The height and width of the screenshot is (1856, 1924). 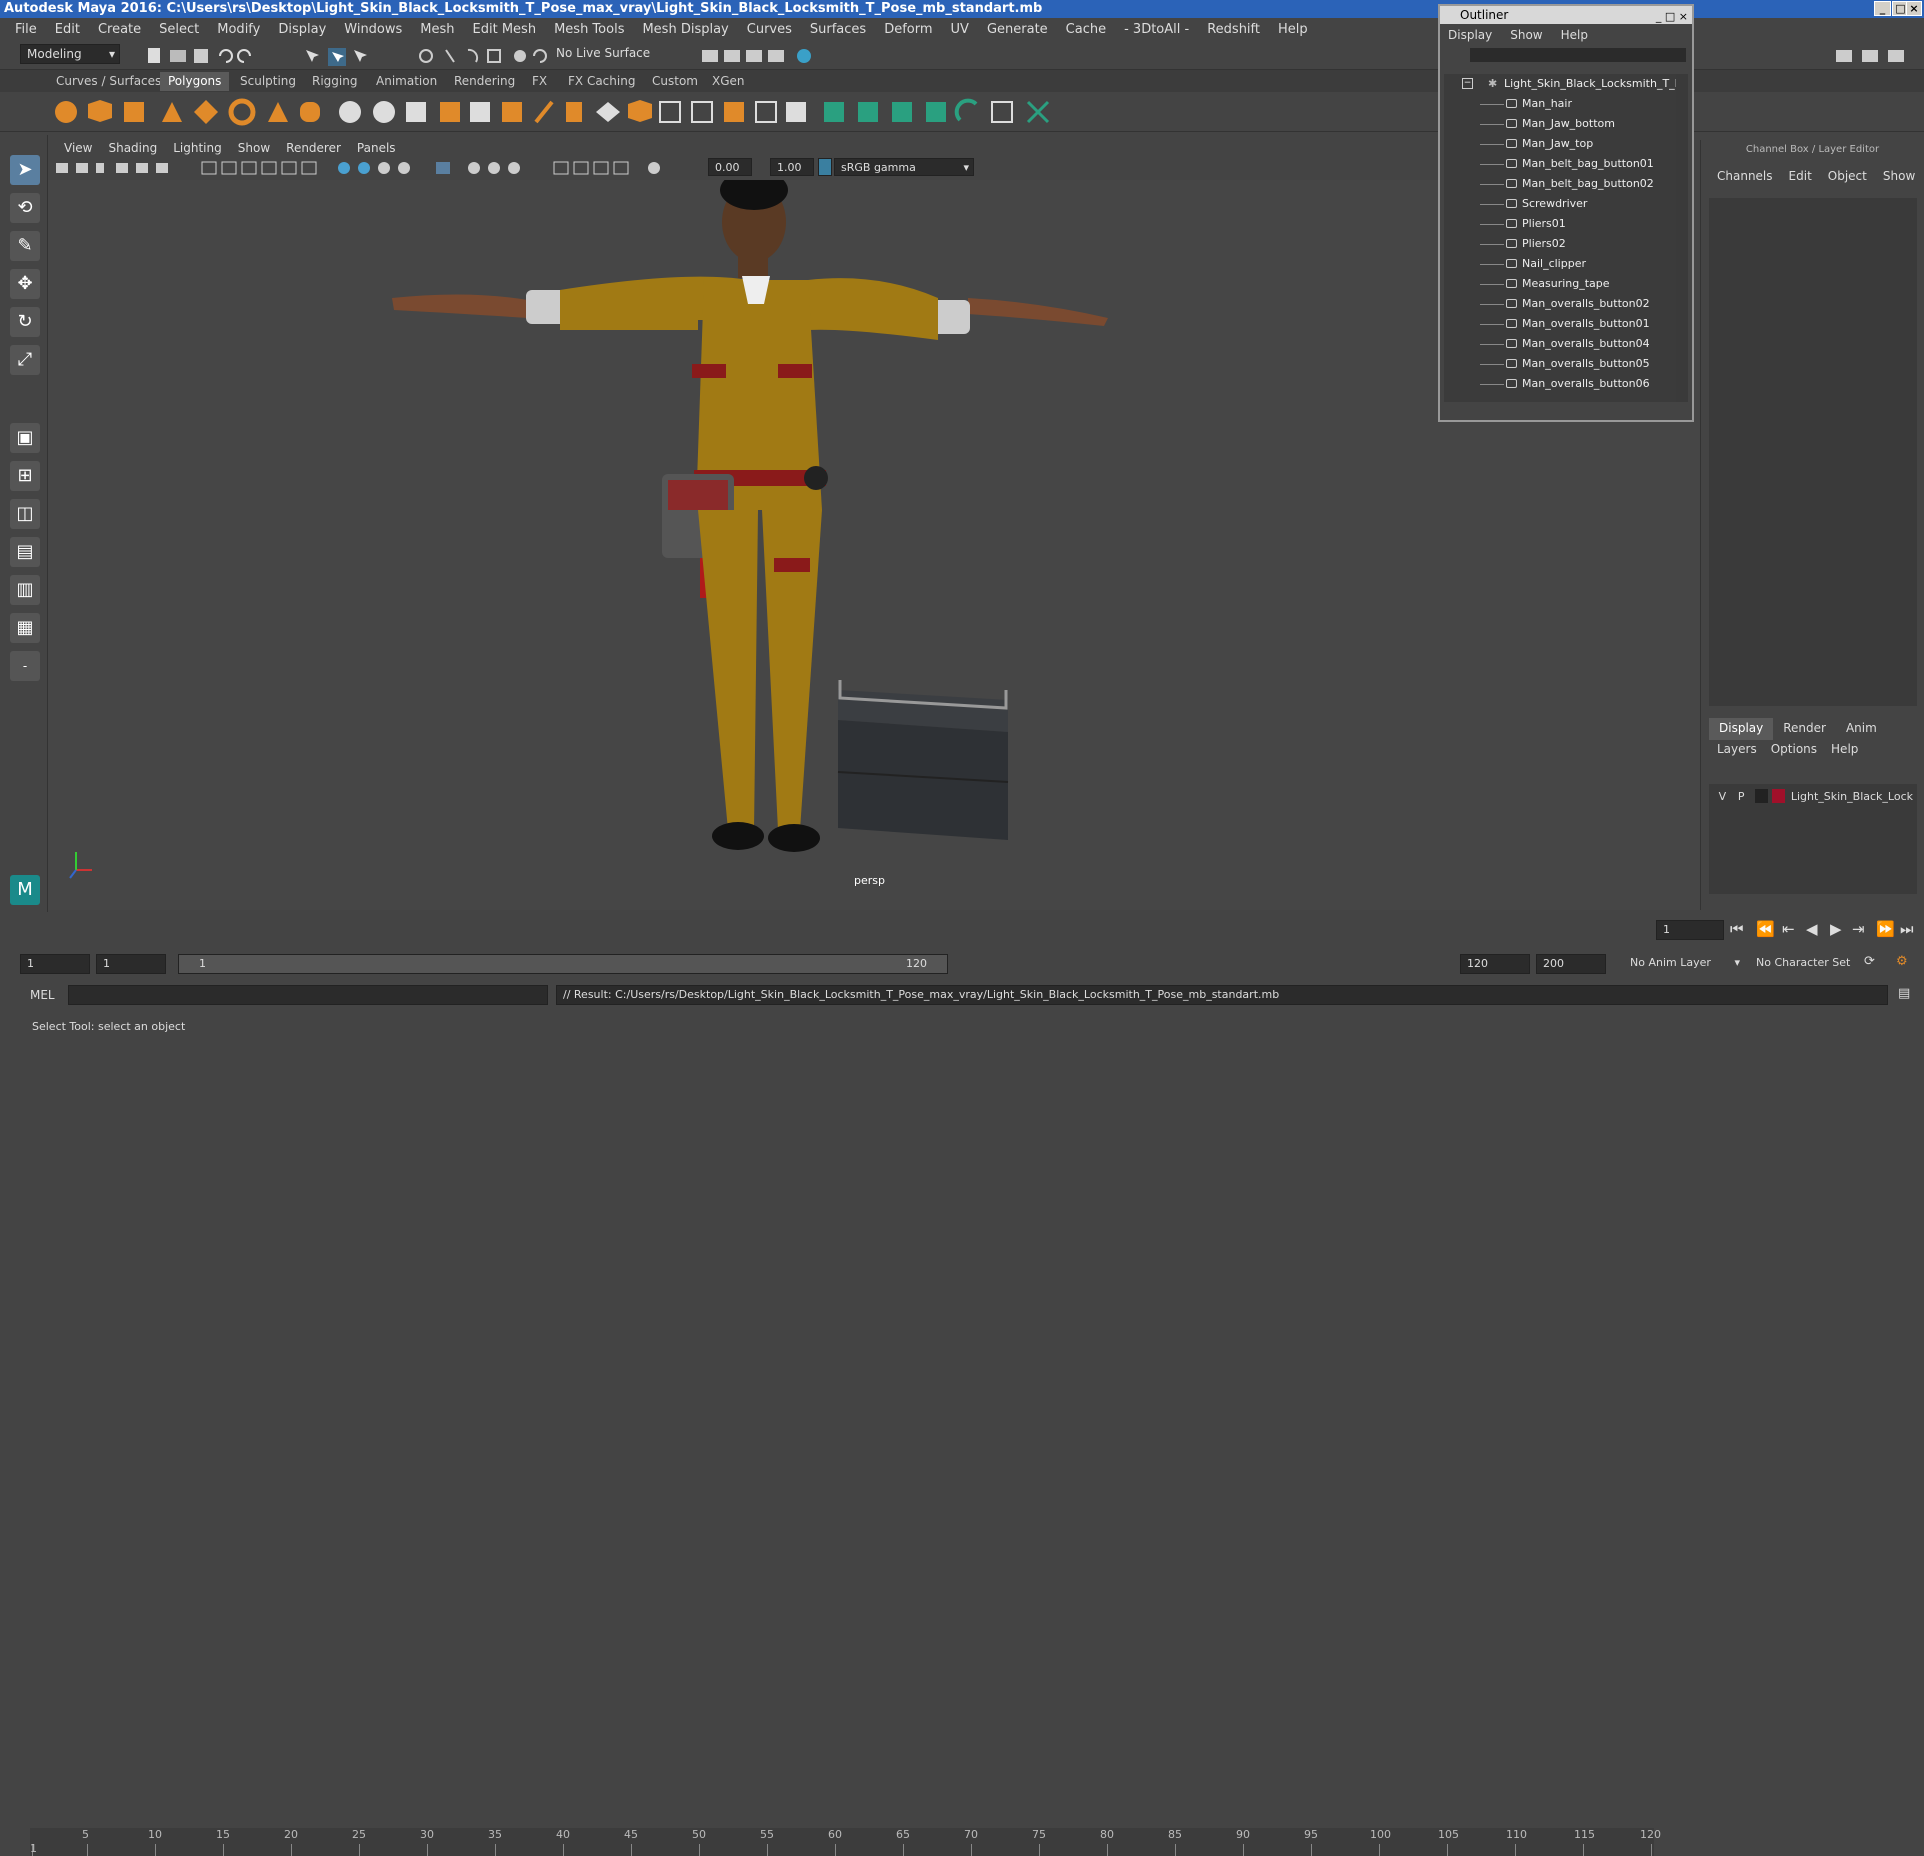 I want to click on outliner-item: Man_hair, so click(x=1560, y=104).